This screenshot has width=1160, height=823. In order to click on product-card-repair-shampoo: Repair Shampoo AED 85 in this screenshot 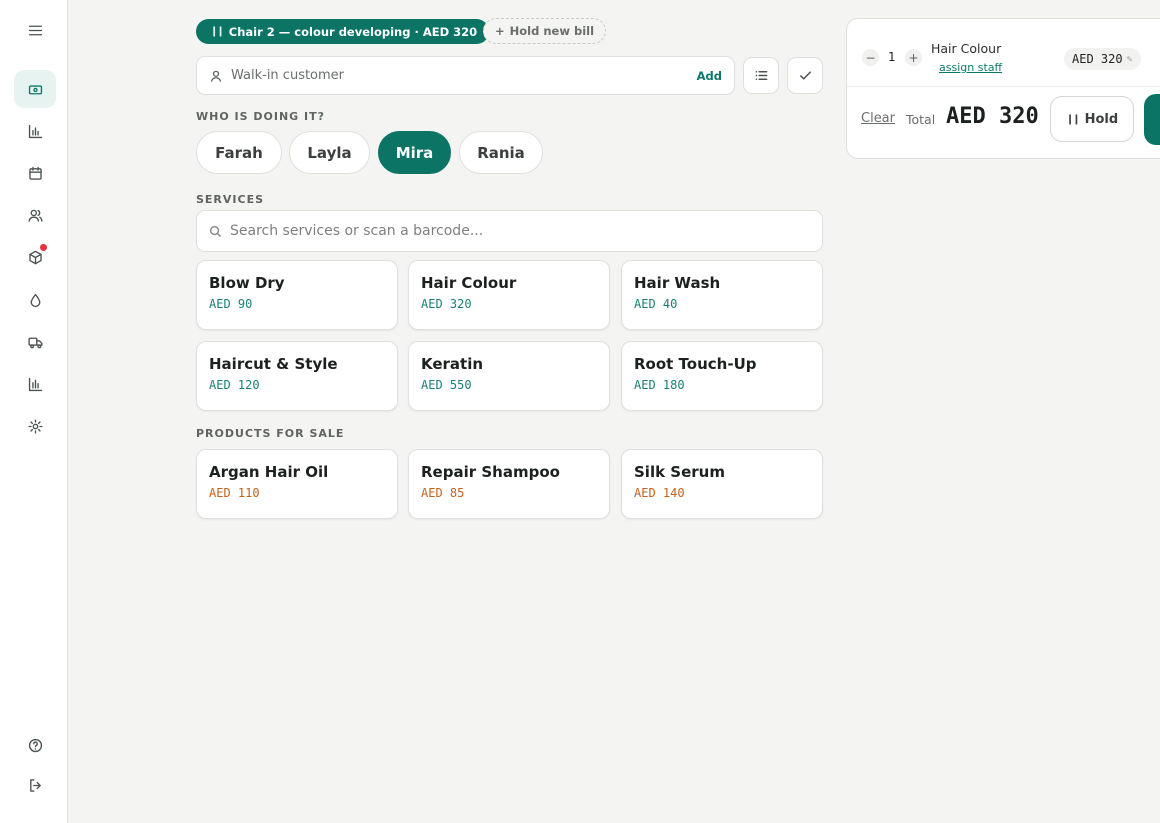, I will do `click(509, 484)`.